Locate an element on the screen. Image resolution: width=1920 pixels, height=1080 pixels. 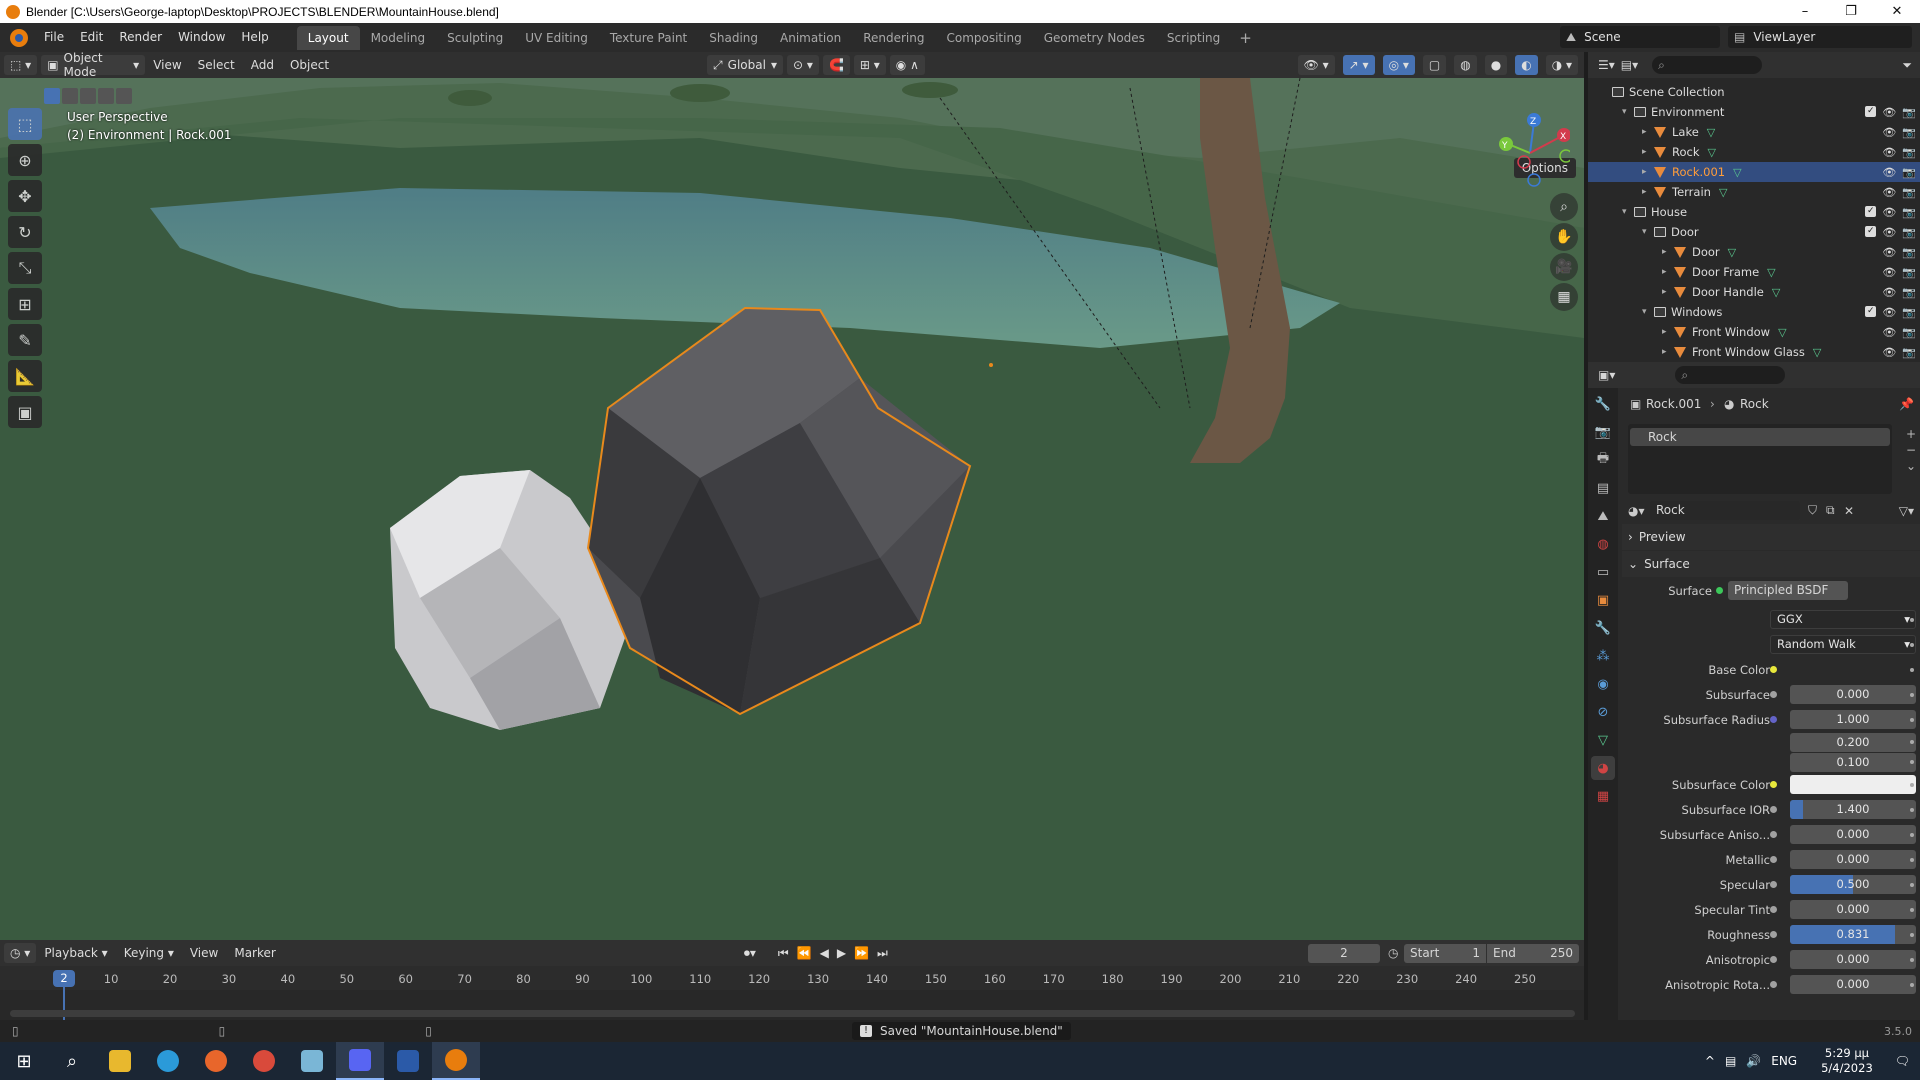
start-frame-field: Start 1 is located at coordinates (1445, 953).